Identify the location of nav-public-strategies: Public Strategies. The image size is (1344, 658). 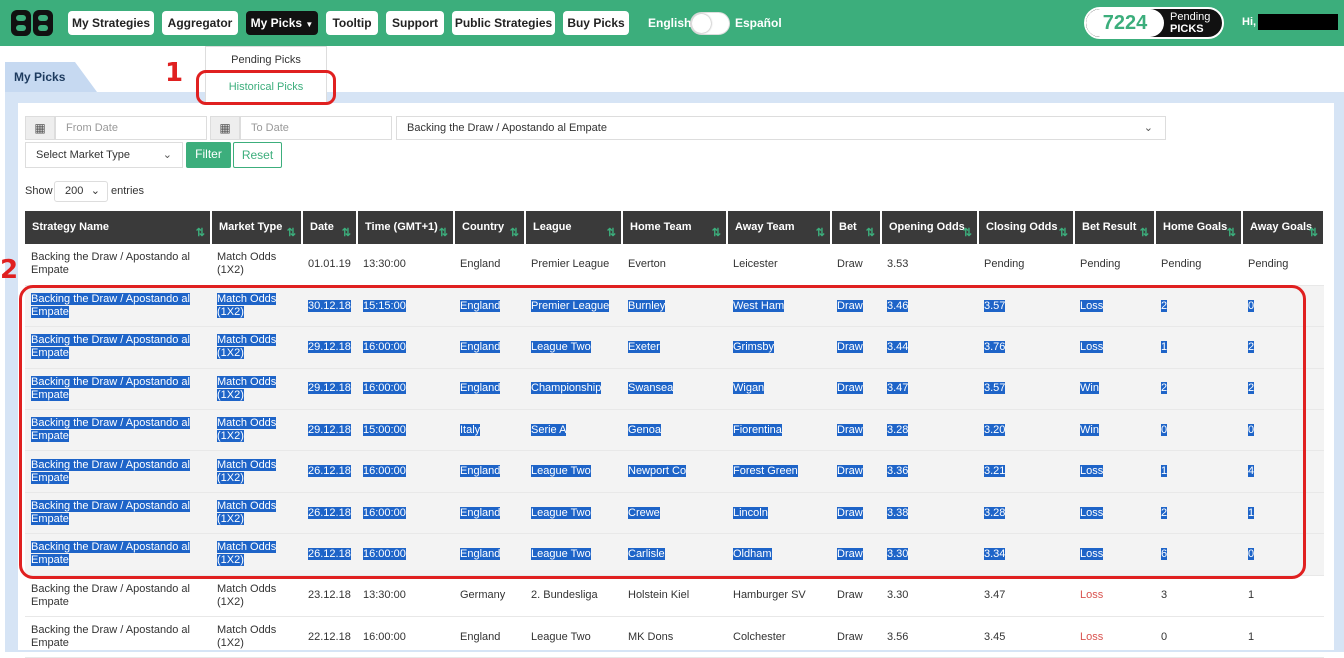
(503, 23).